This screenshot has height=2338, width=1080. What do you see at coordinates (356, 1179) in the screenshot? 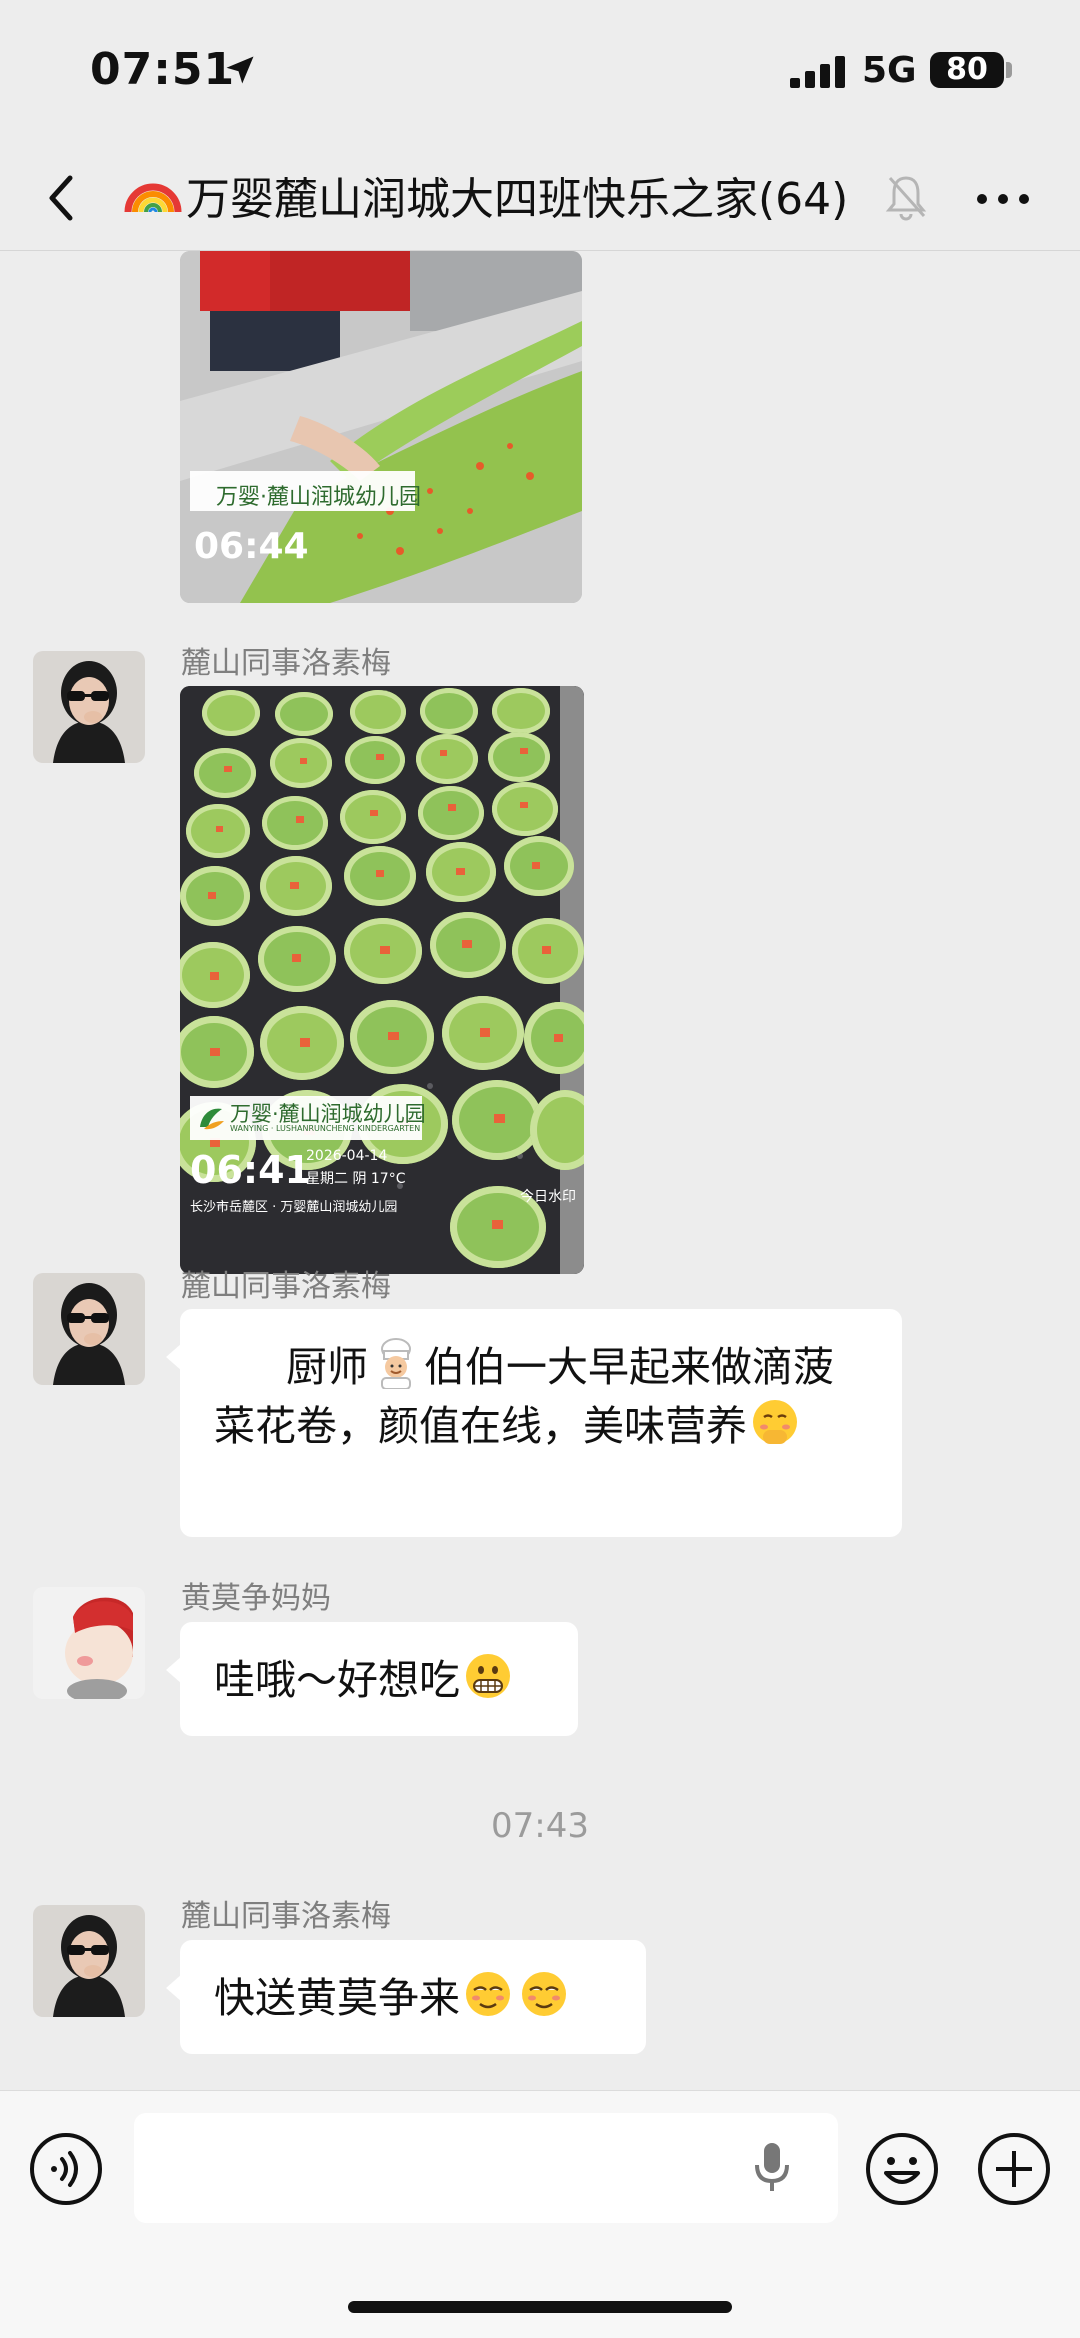
I see `watermark-weekday: 星期二 阴 17°C` at bounding box center [356, 1179].